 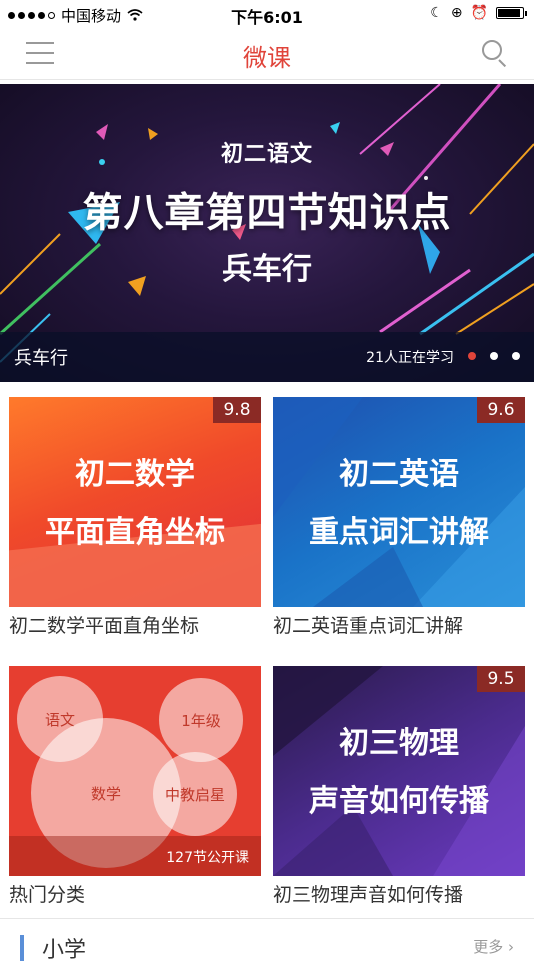 I want to click on category-title: 热门分类, so click(x=135, y=893).